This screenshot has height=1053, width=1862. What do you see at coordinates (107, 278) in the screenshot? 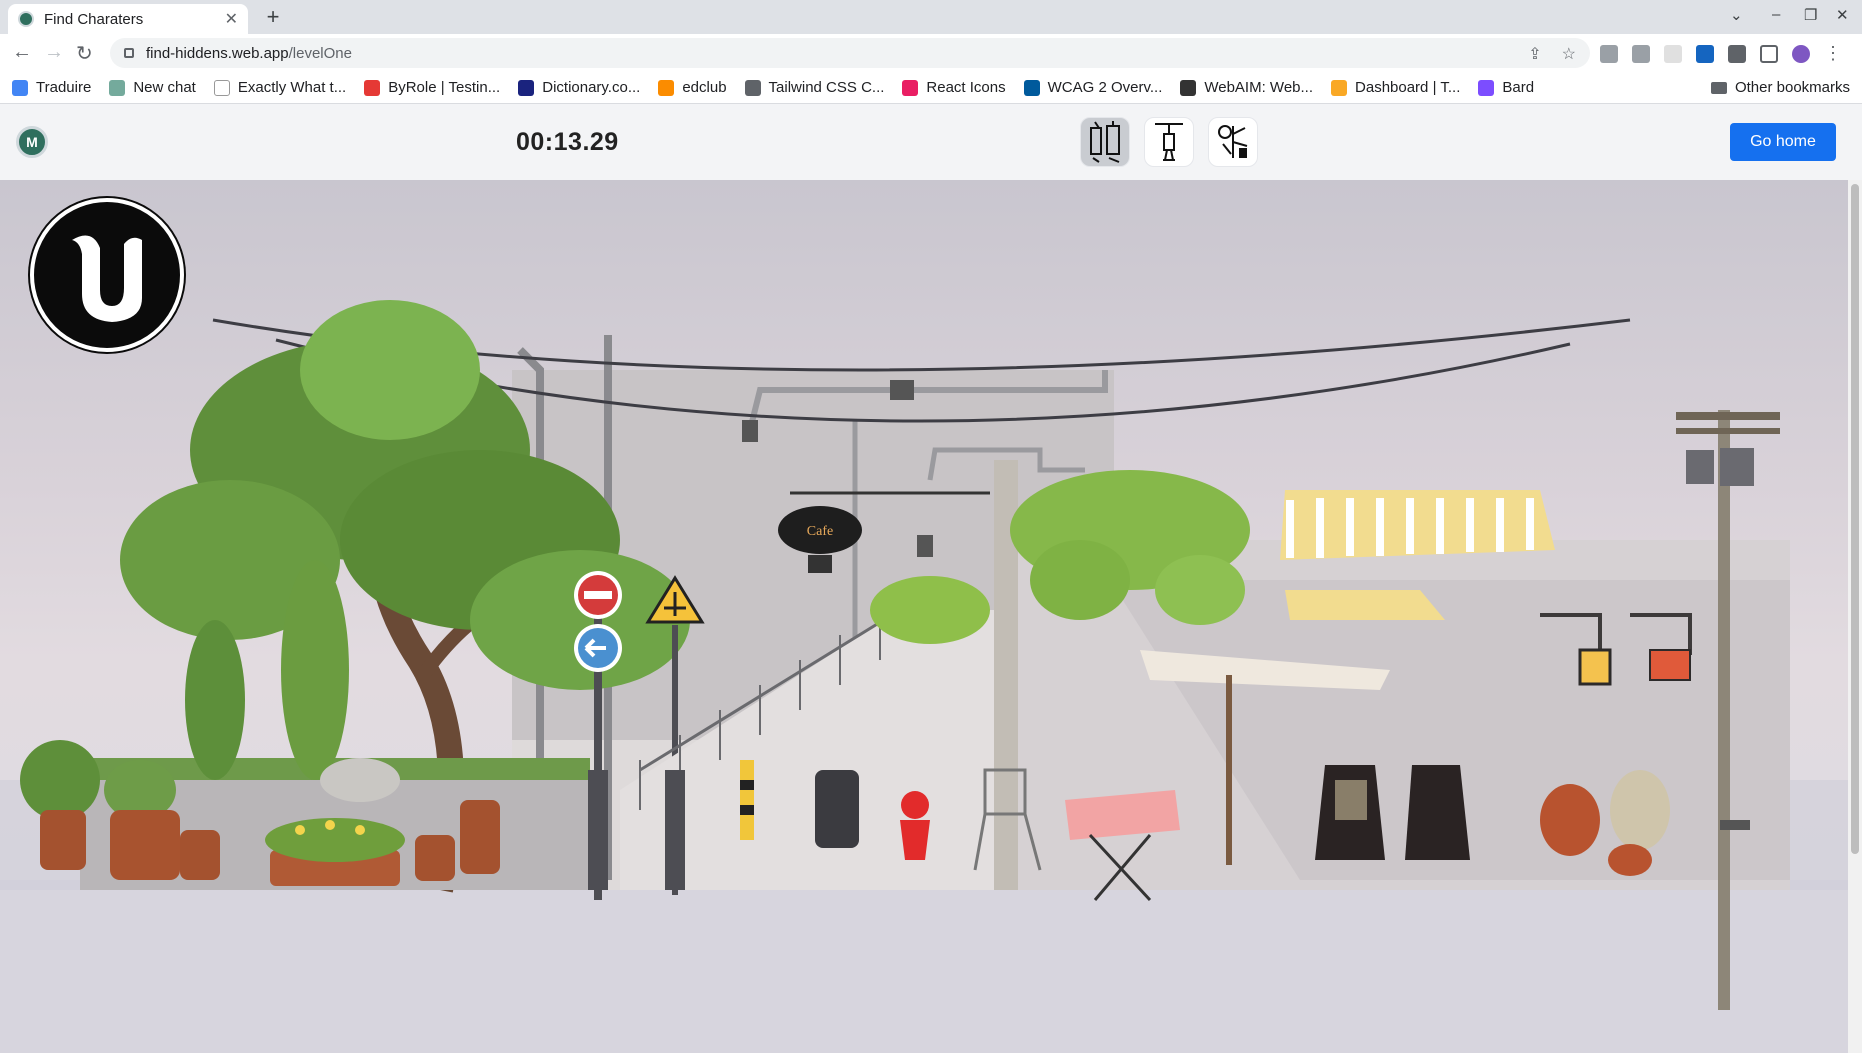
I see `unreal-u-icon` at bounding box center [107, 278].